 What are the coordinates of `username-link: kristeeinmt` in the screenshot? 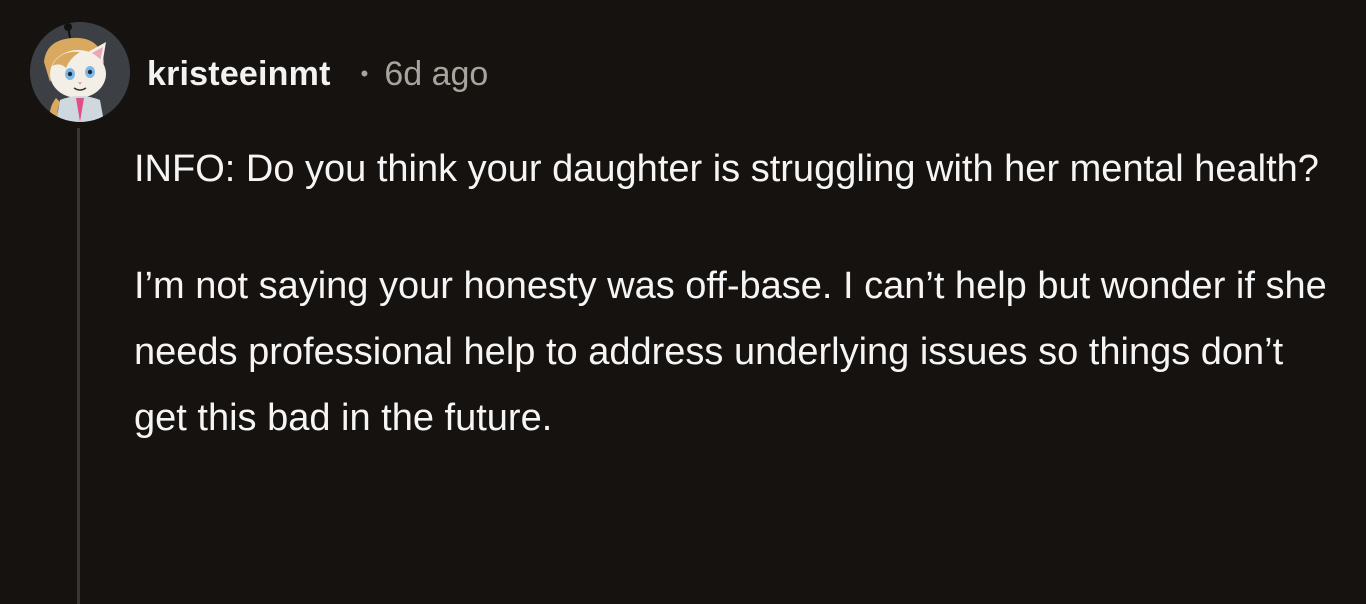 It's located at (239, 74).